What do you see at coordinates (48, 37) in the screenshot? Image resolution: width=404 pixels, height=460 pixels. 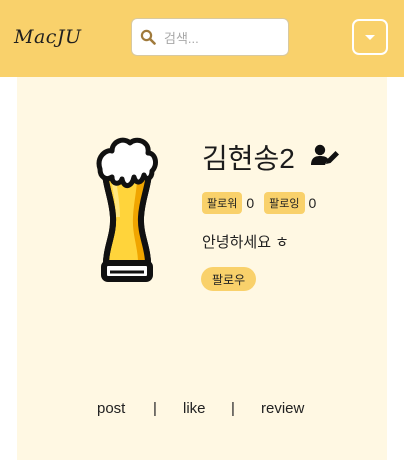 I see `brand-logo: MacJU` at bounding box center [48, 37].